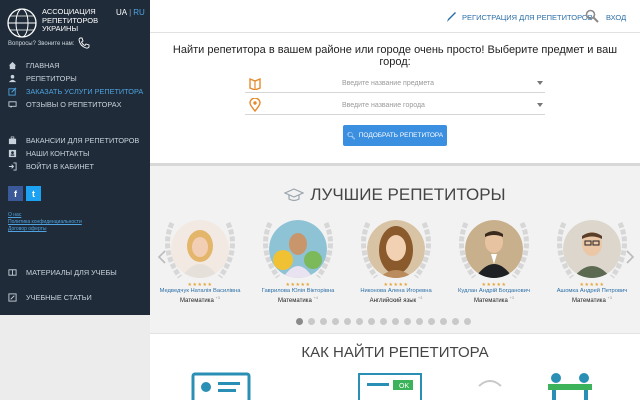 The width and height of the screenshot is (640, 400). I want to click on brand-name: АССОЦИАЦИЯ РЕПЕТИТОРОВ УКРАИНЫ, so click(70, 20).